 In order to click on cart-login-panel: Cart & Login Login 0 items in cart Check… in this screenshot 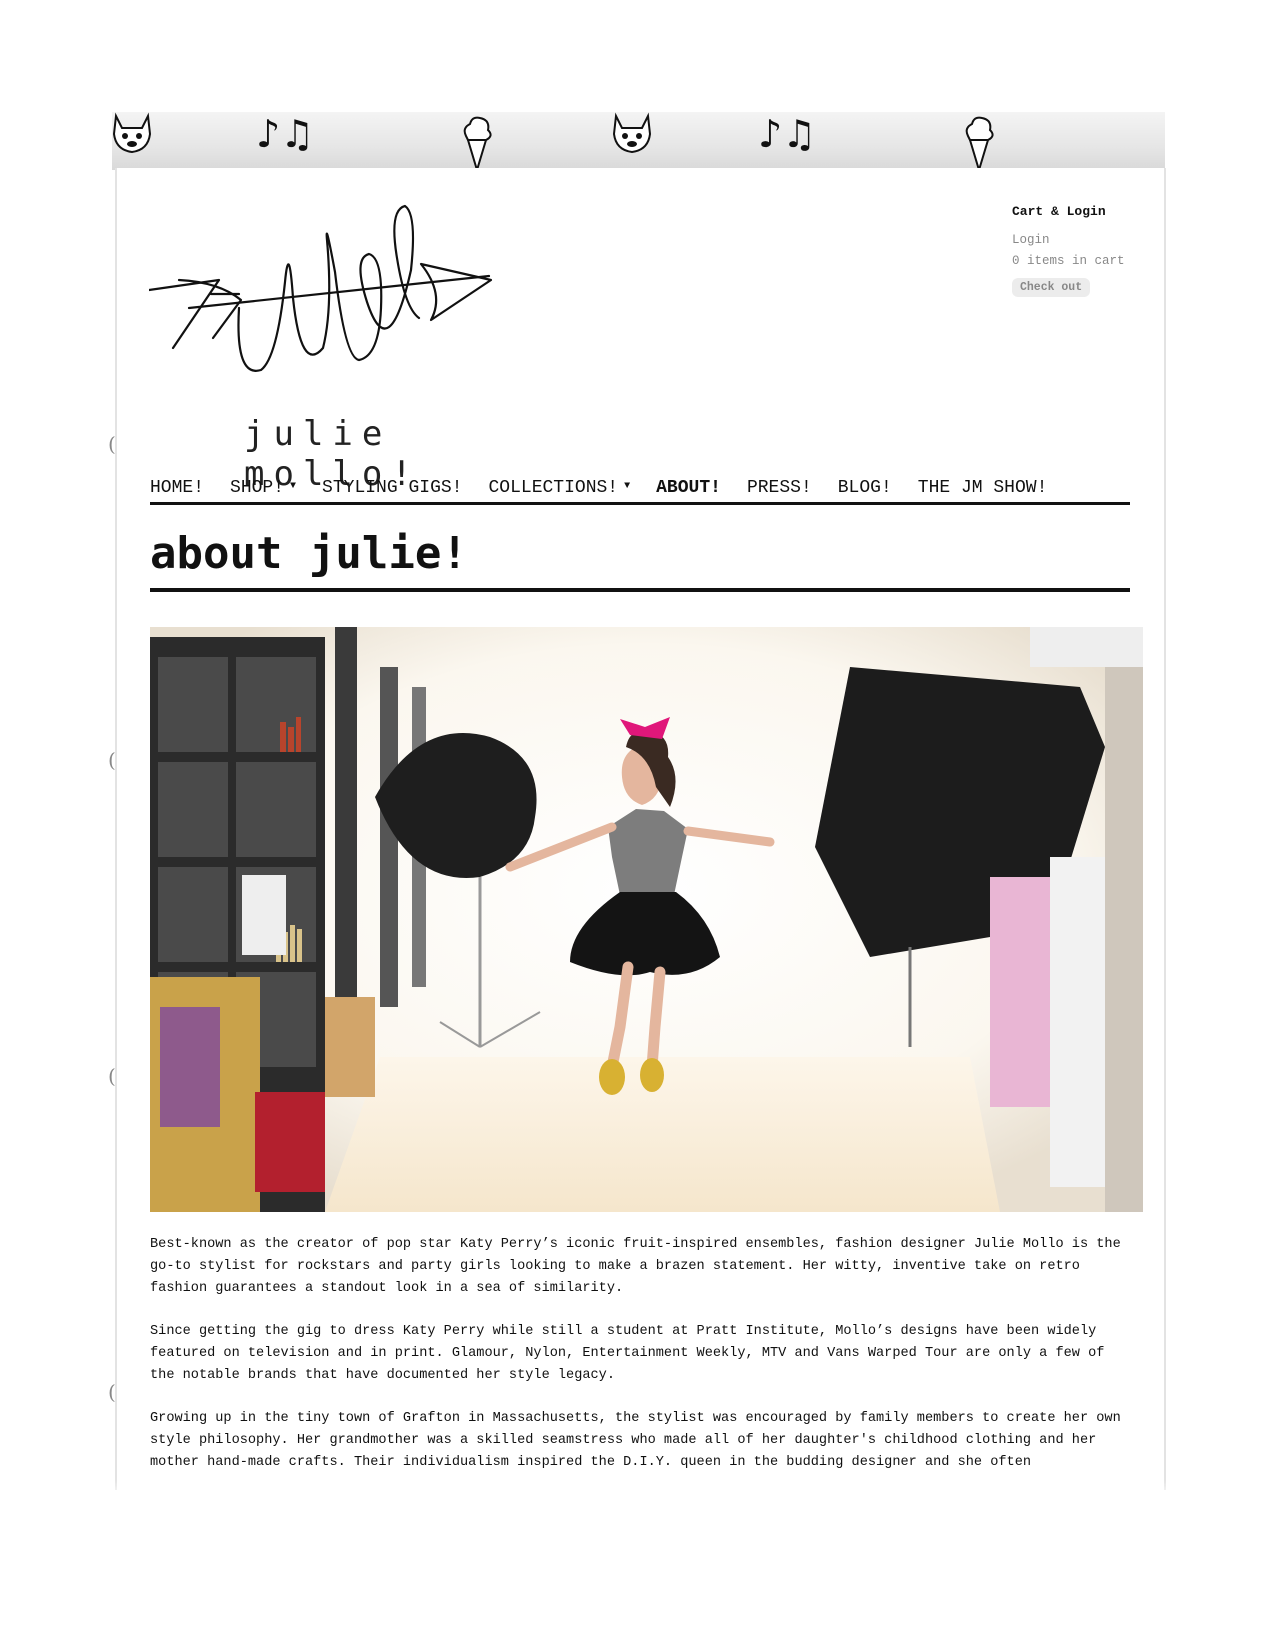, I will do `click(1087, 250)`.